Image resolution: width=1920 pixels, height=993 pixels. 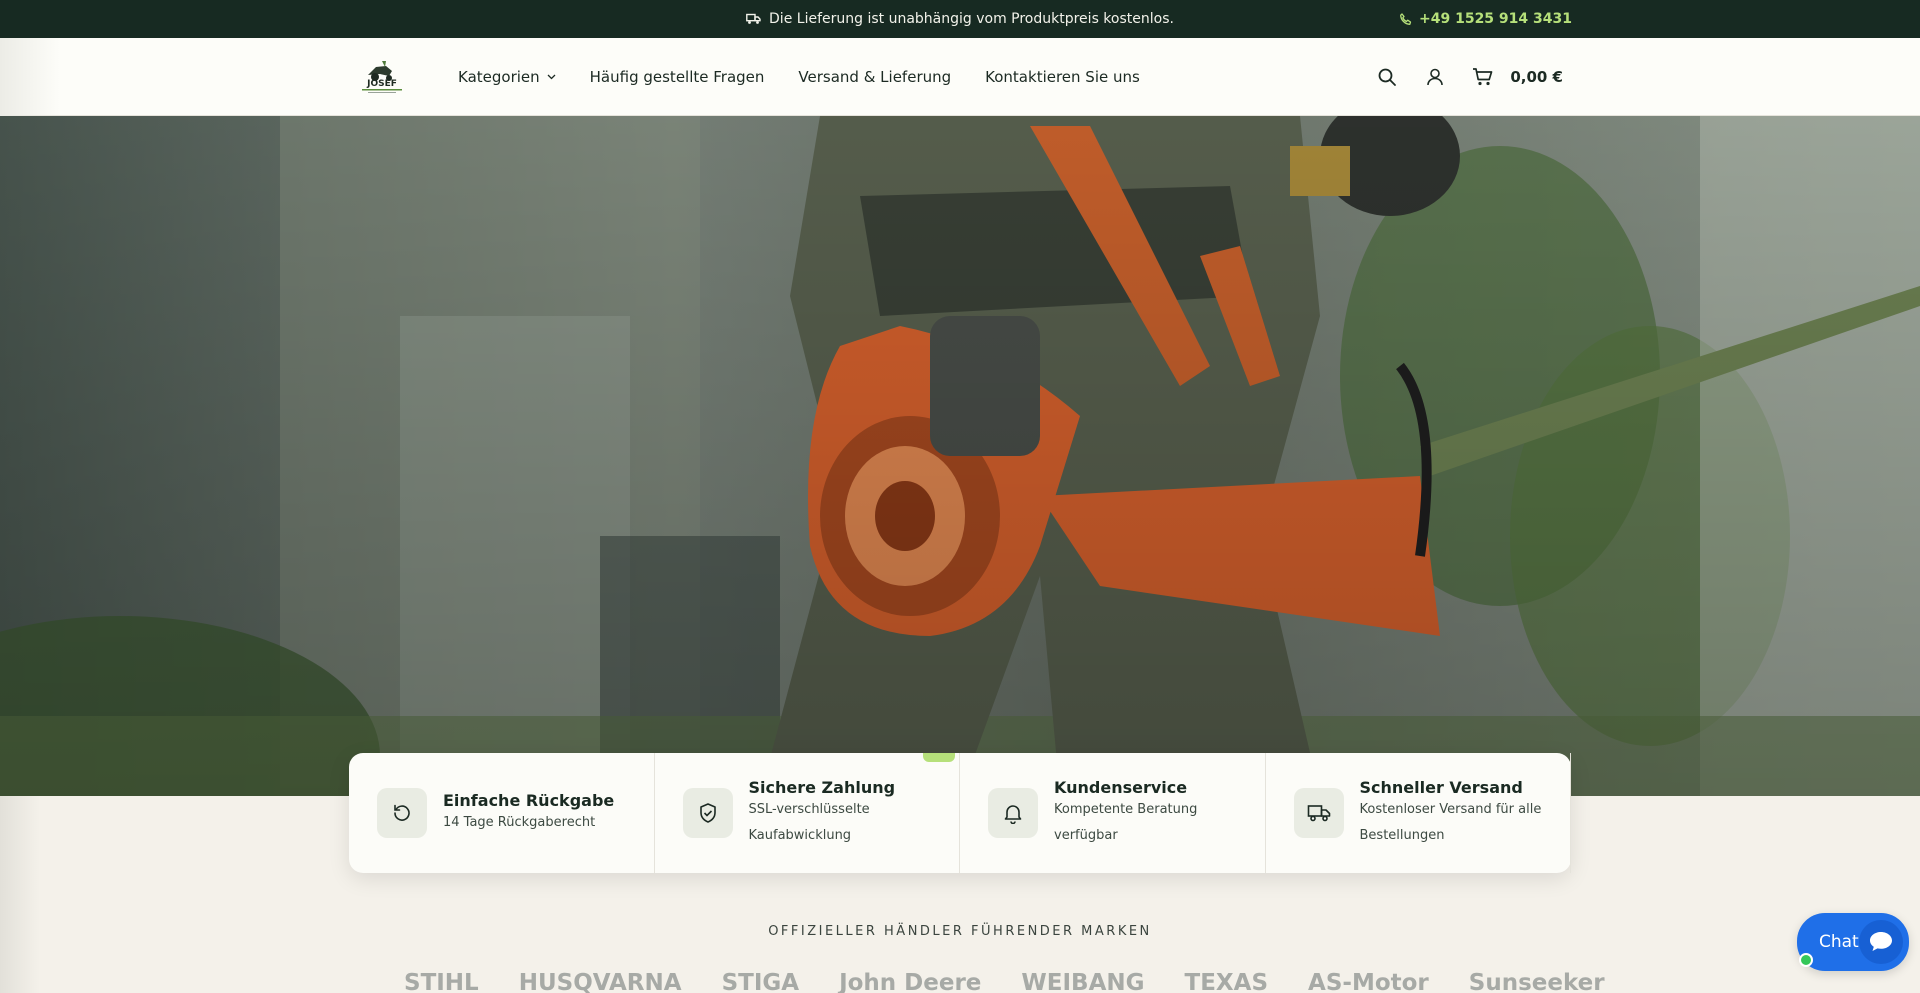 I want to click on feature-desc-line-1: SSL-verschlüsselte, so click(x=809, y=809).